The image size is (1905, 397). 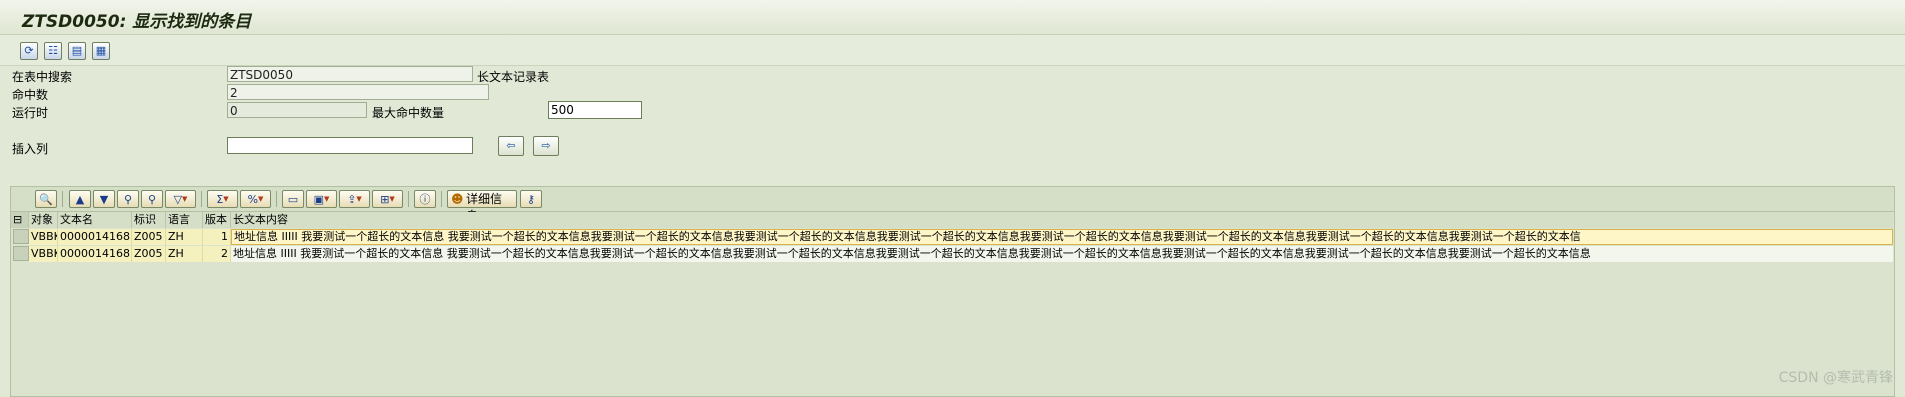 What do you see at coordinates (408, 113) in the screenshot?
I see `max-hits-label: 最大命中数量` at bounding box center [408, 113].